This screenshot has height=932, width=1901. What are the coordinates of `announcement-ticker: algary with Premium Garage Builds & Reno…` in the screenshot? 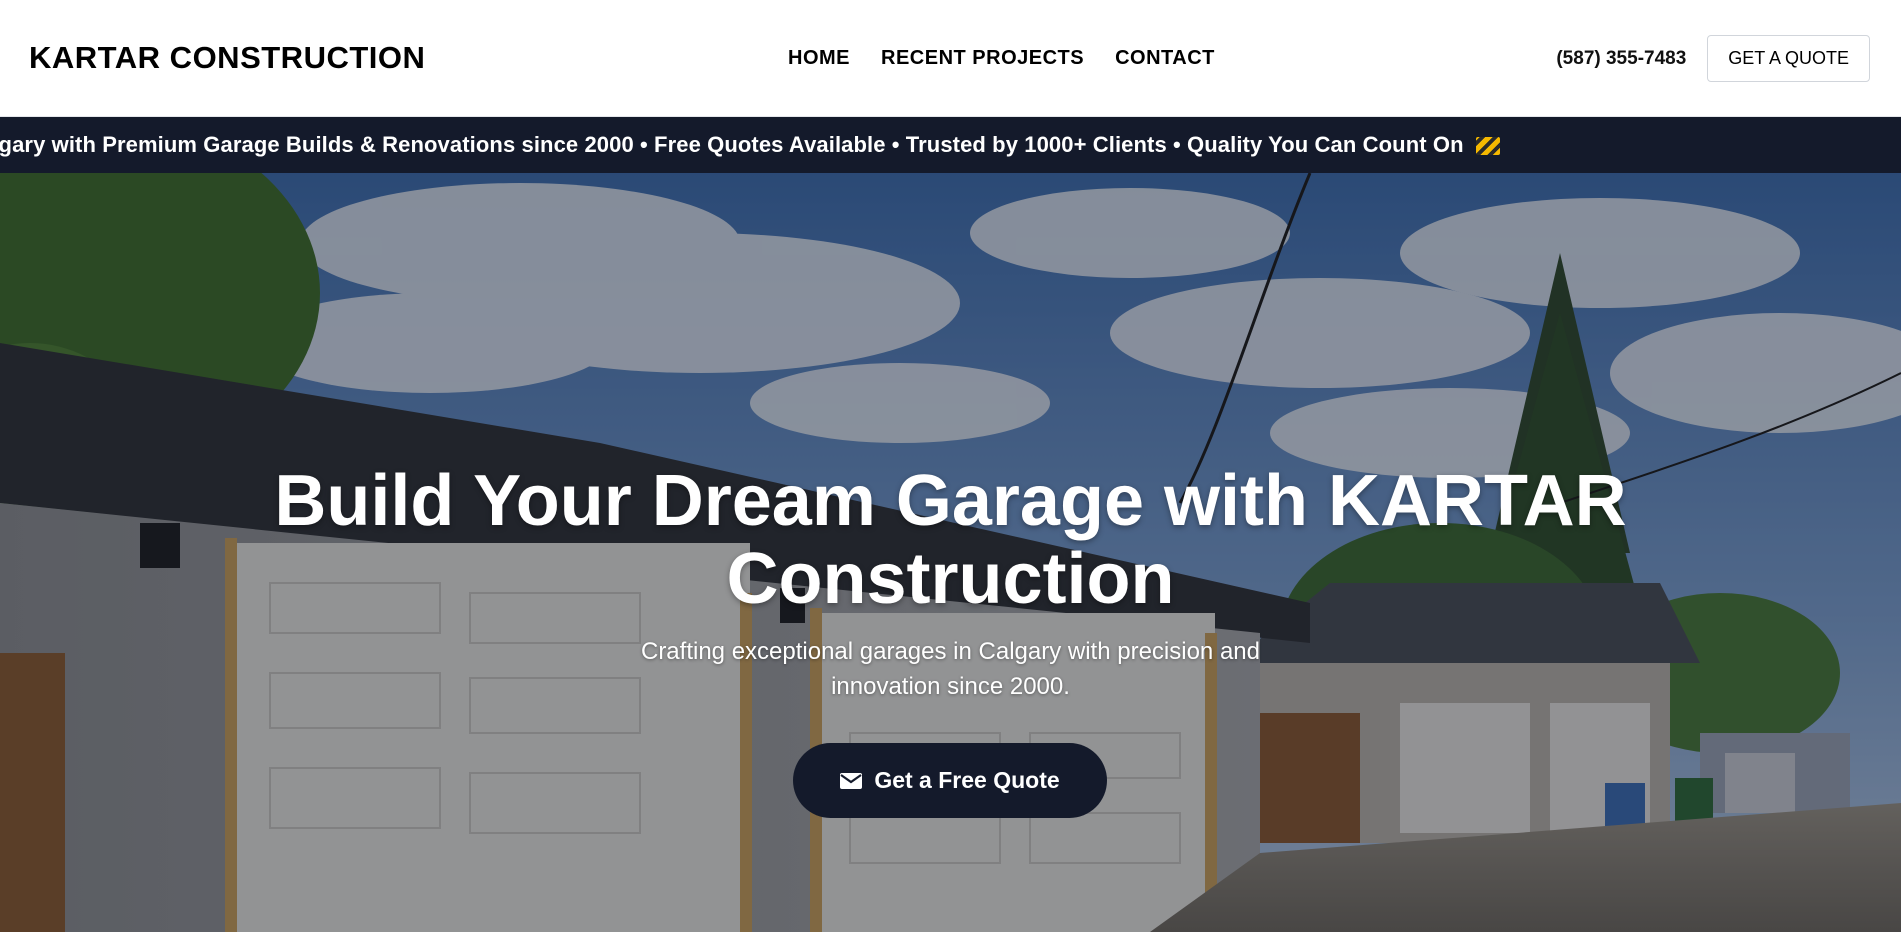 It's located at (950, 145).